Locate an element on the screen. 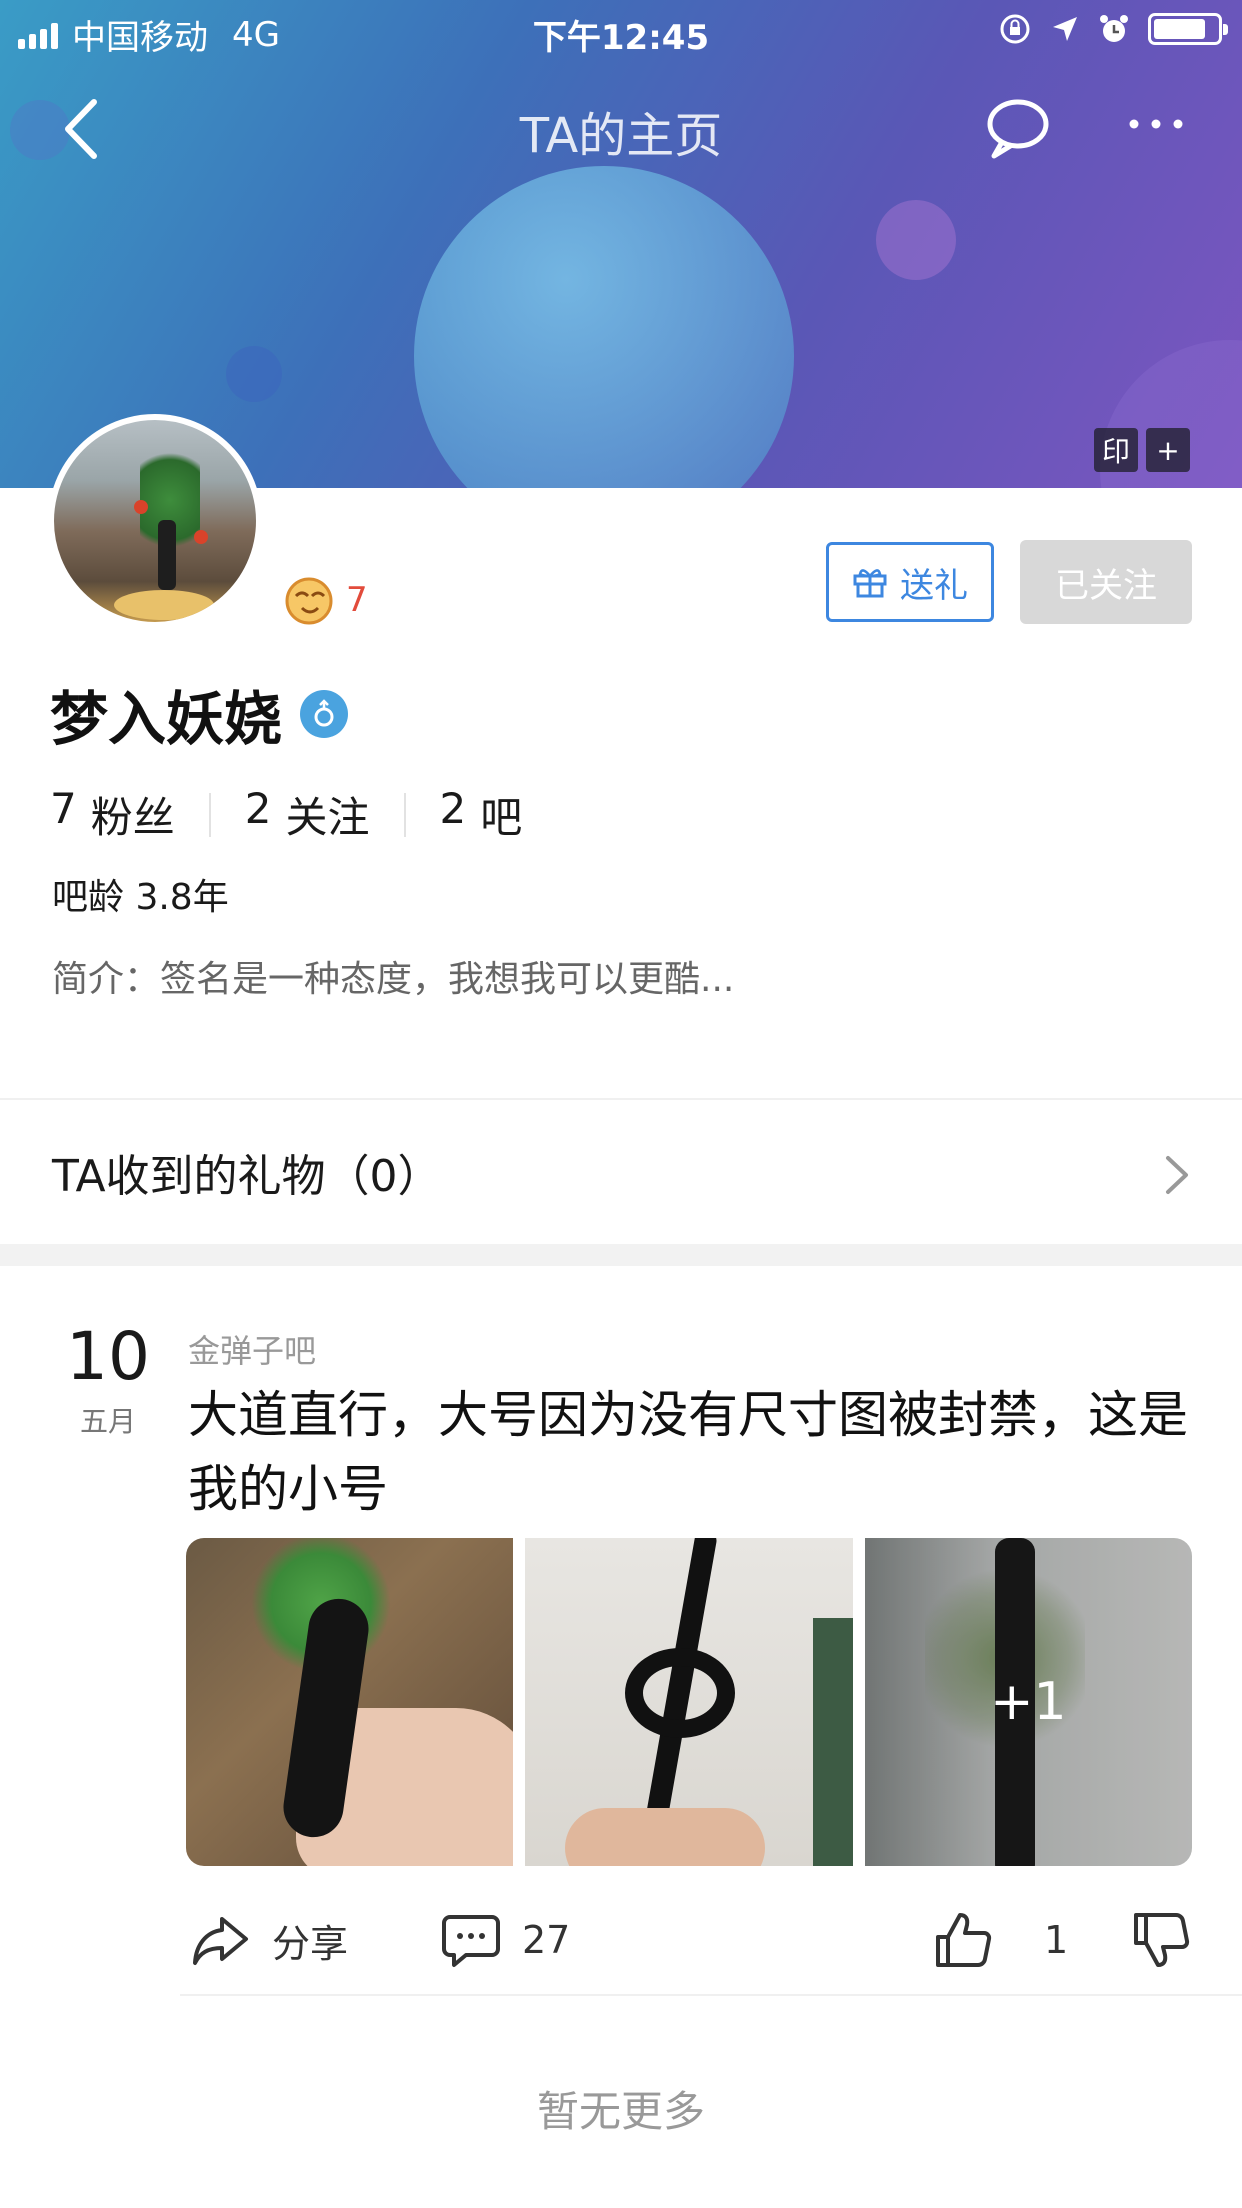  send-gift-button: 送礼 is located at coordinates (910, 582).